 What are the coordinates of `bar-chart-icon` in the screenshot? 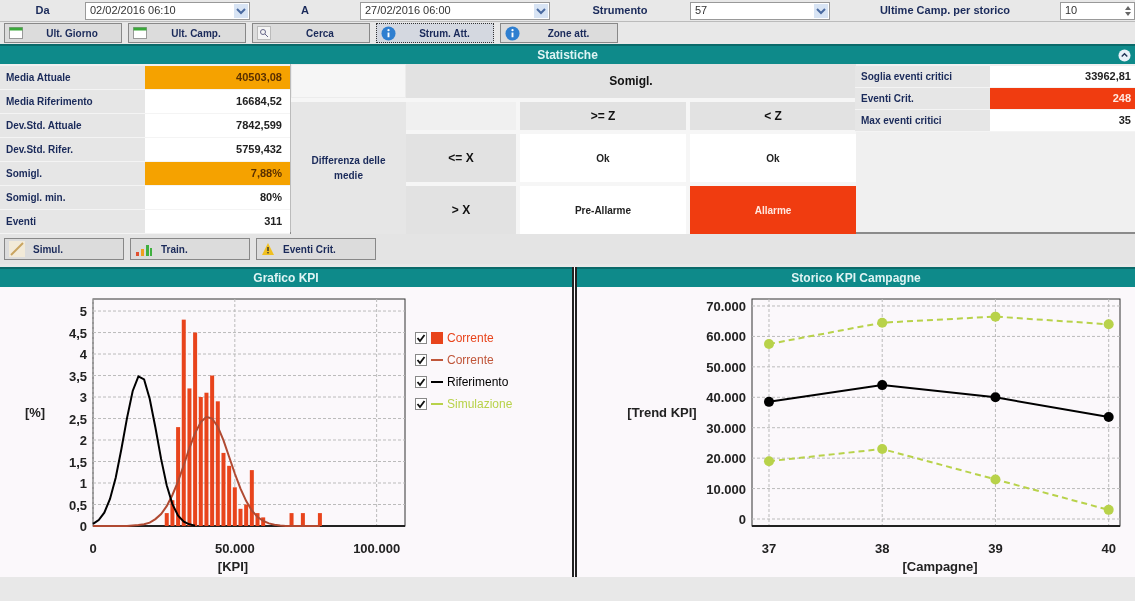 It's located at (144, 249).